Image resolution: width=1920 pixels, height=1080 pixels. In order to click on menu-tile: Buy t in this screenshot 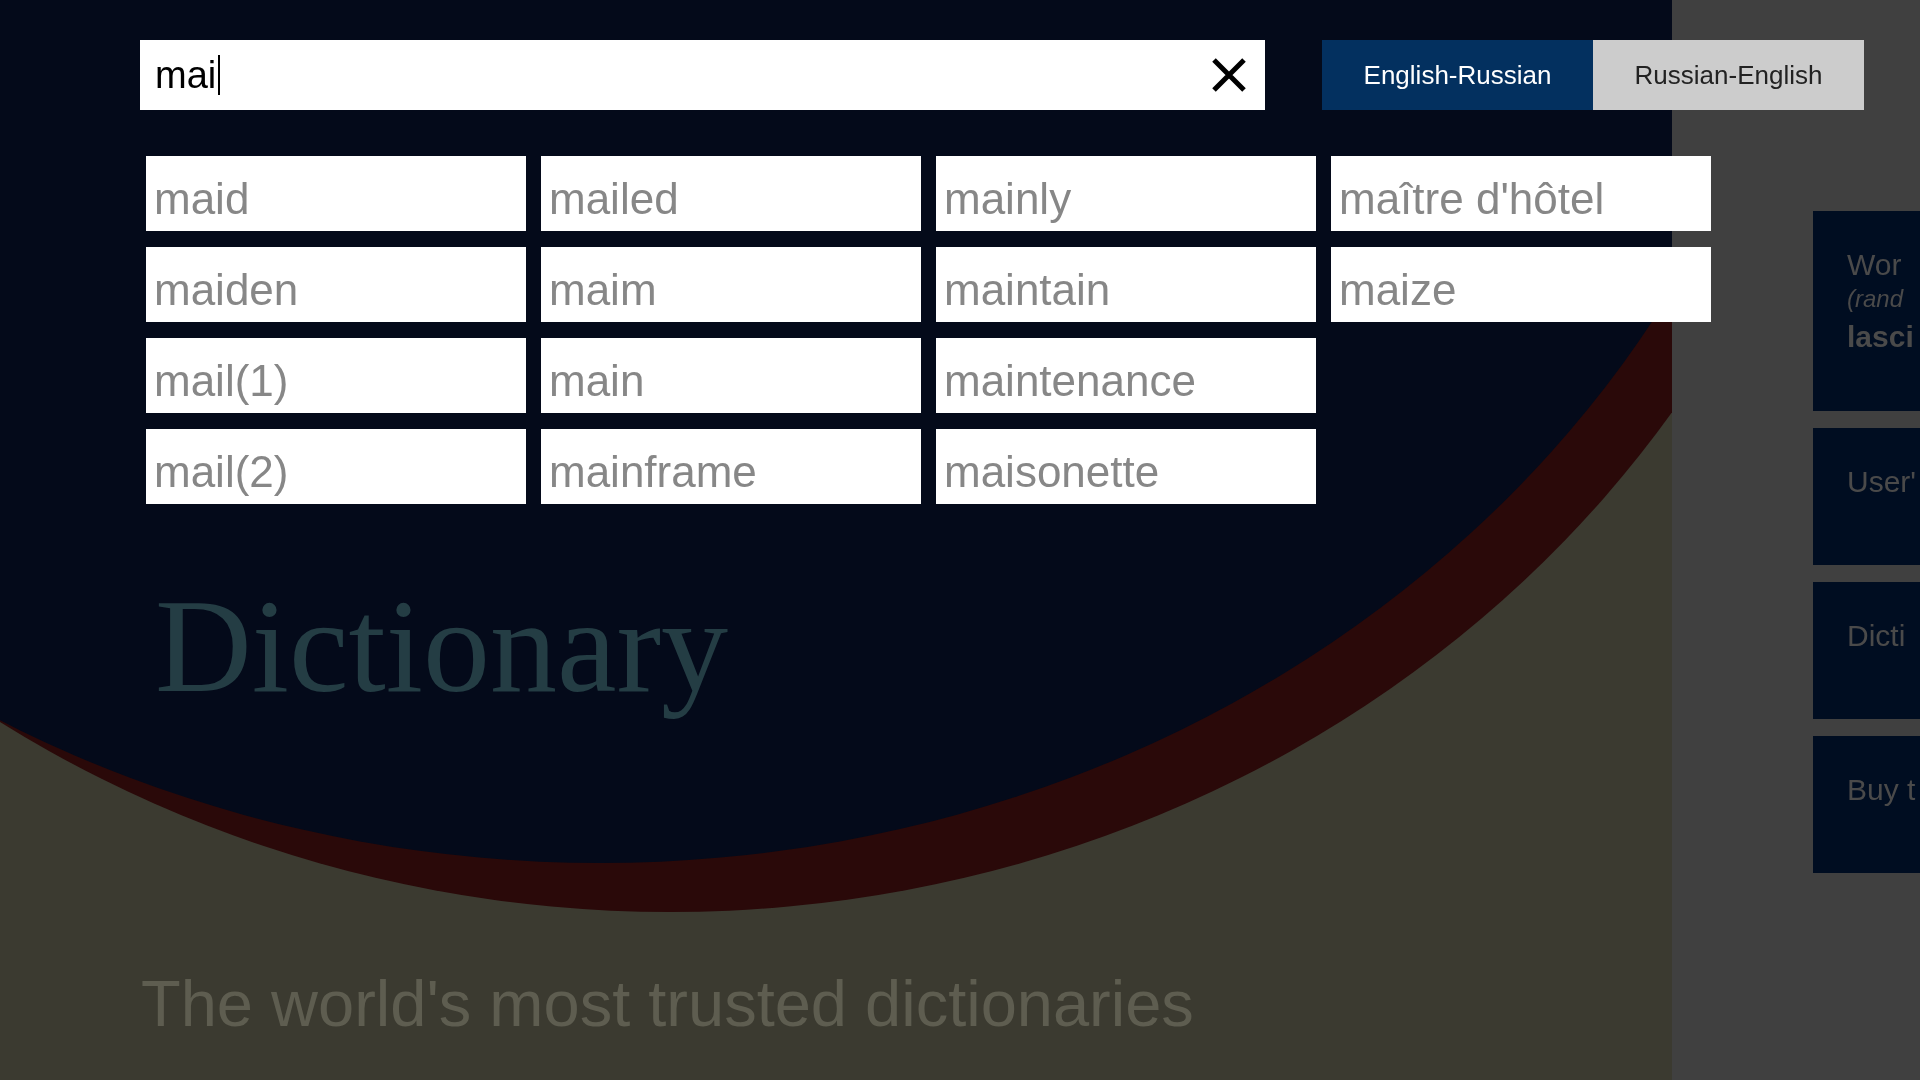, I will do `click(1866, 804)`.